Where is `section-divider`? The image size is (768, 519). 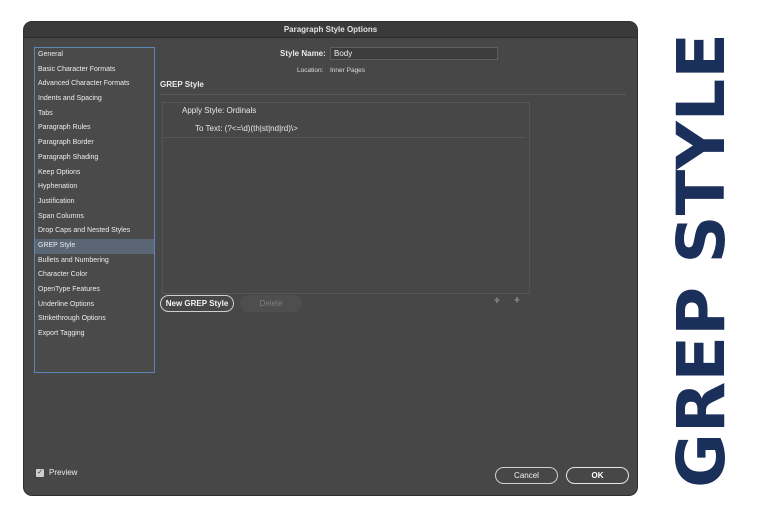 section-divider is located at coordinates (393, 94).